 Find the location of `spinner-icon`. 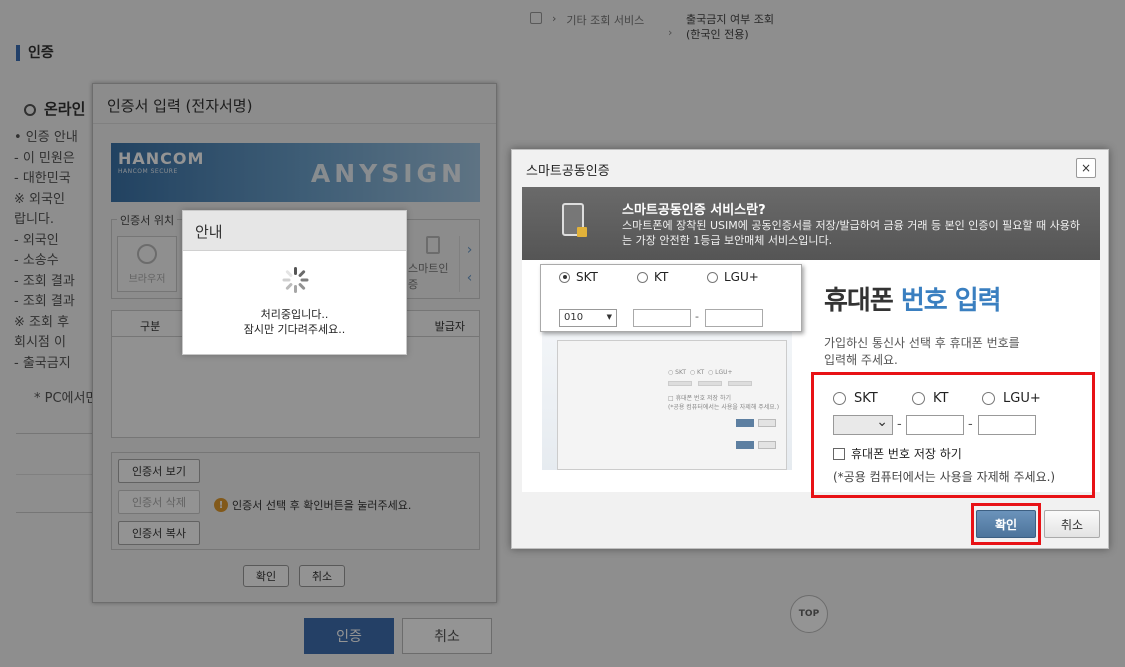

spinner-icon is located at coordinates (295, 280).